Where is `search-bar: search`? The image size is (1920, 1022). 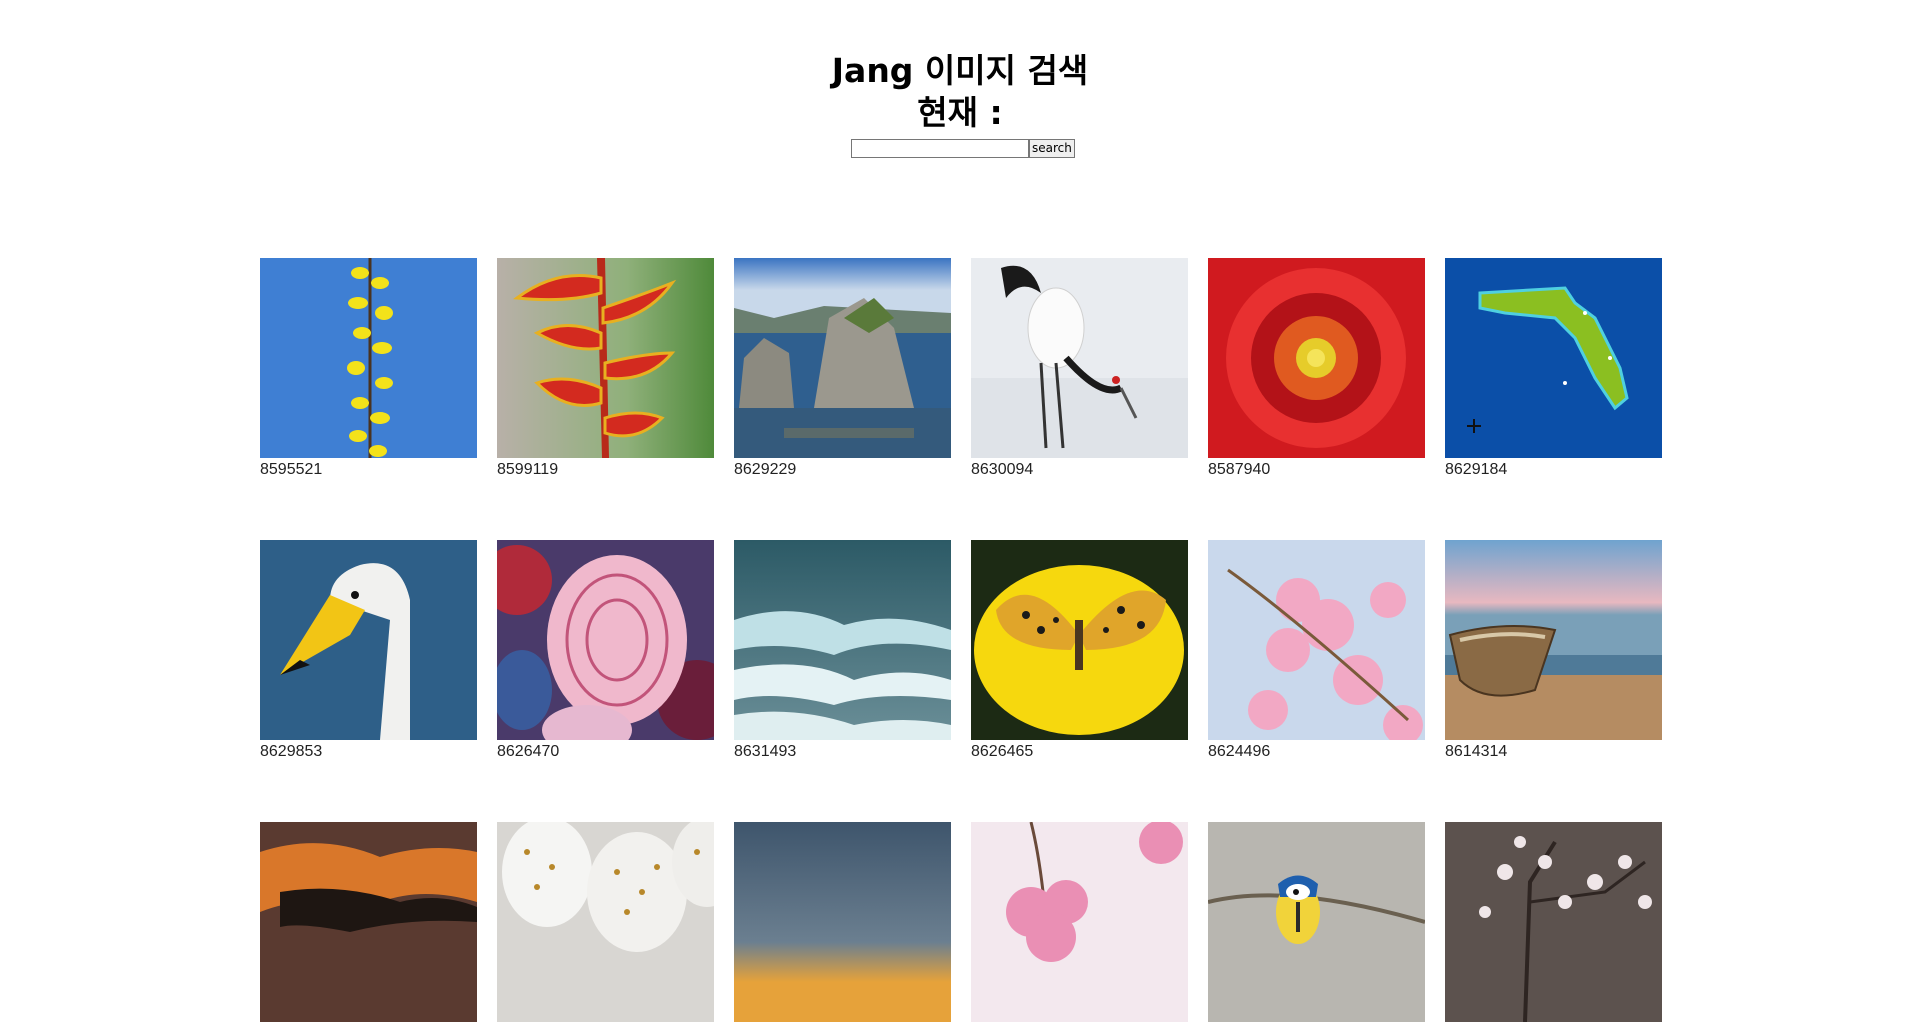
search-bar: search is located at coordinates (963, 148).